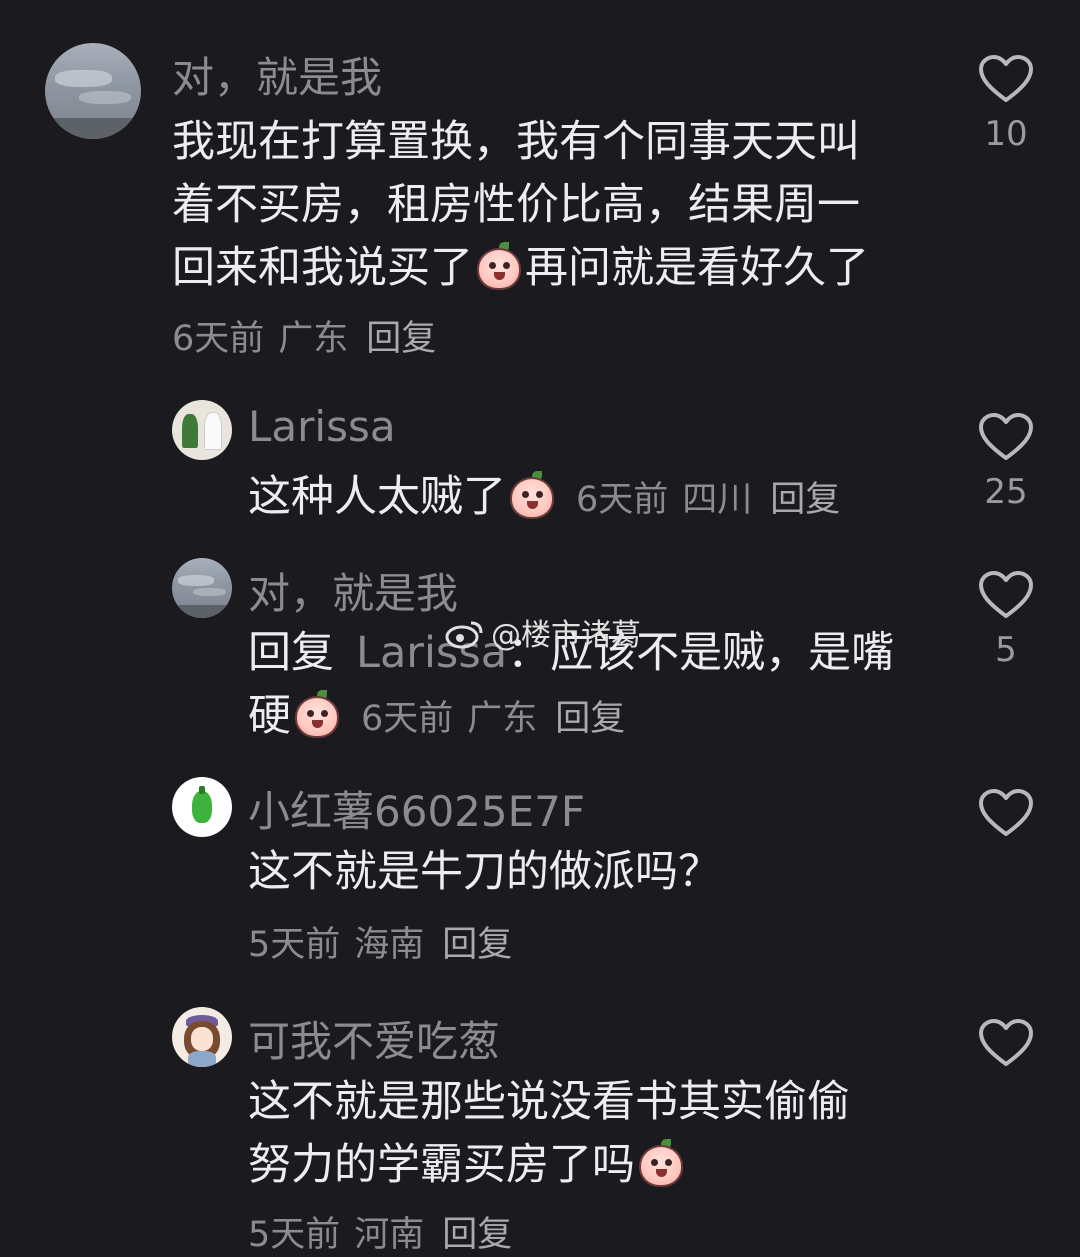  Describe the element at coordinates (1006, 492) in the screenshot. I see `like-count: 25` at that location.